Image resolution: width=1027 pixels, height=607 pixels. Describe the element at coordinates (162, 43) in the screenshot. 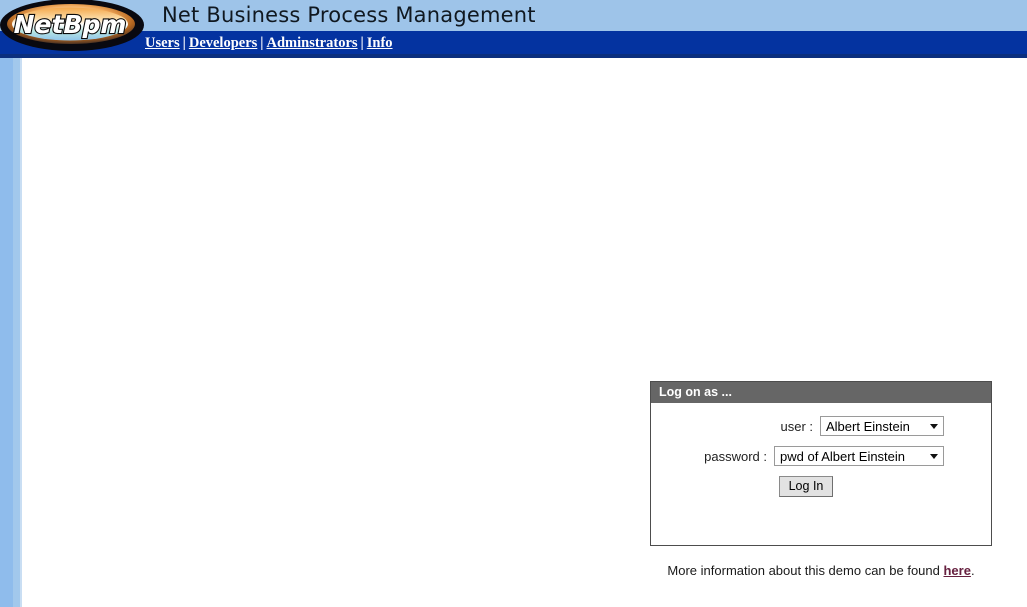

I see `nav-link-users: Users` at that location.